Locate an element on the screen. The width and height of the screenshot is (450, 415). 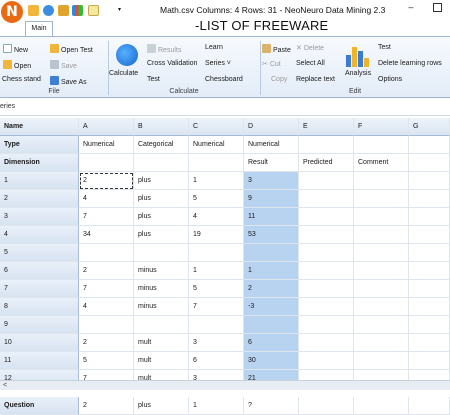
table-cell: 19 is located at coordinates (216, 235).